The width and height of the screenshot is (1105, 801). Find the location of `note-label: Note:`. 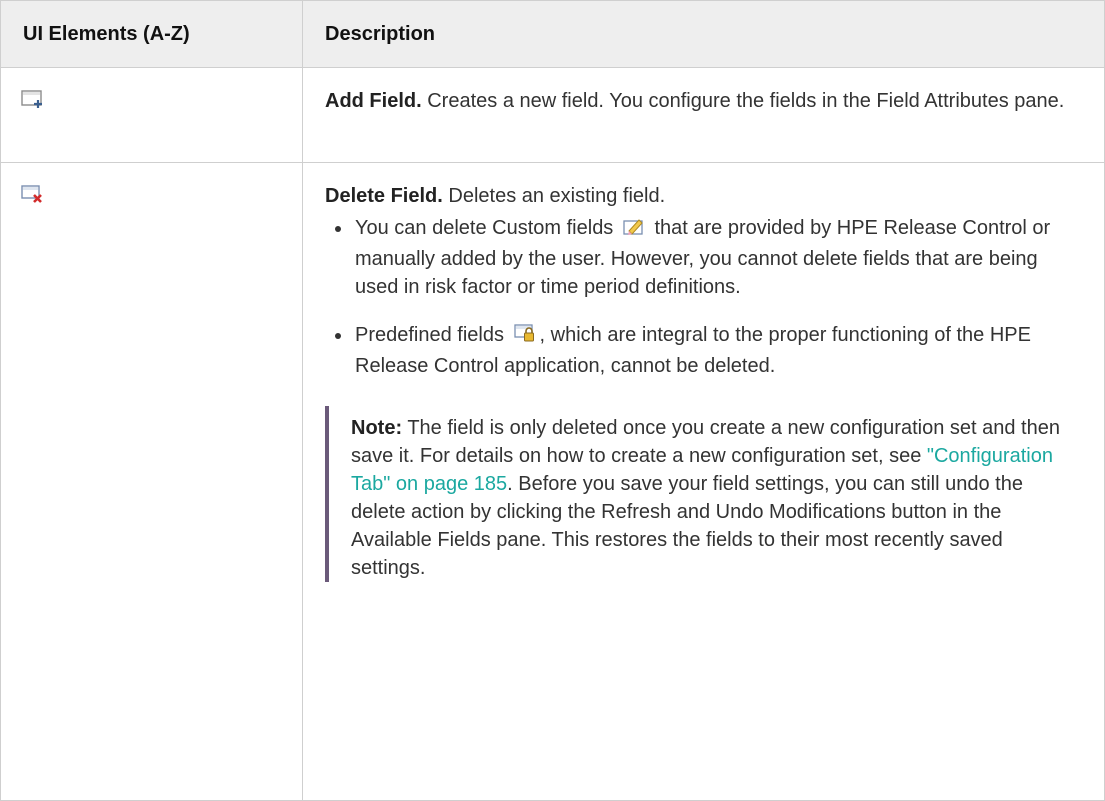

note-label: Note: is located at coordinates (377, 428).